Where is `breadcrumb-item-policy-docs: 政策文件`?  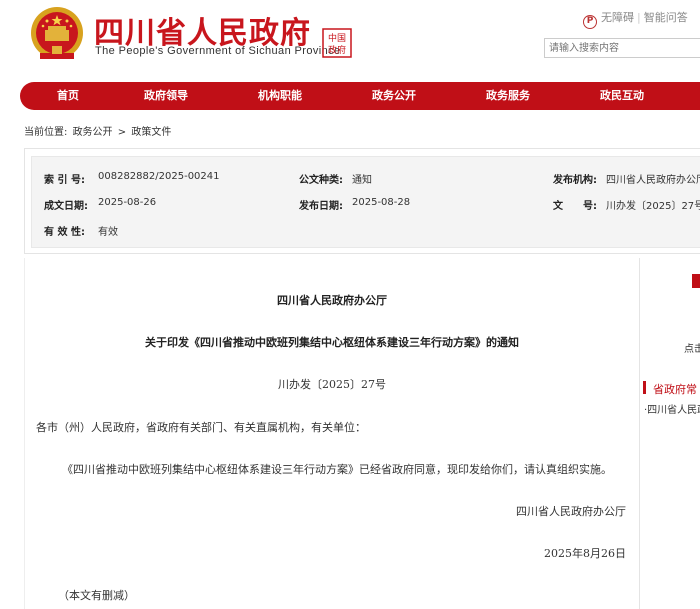 breadcrumb-item-policy-docs: 政策文件 is located at coordinates (151, 132).